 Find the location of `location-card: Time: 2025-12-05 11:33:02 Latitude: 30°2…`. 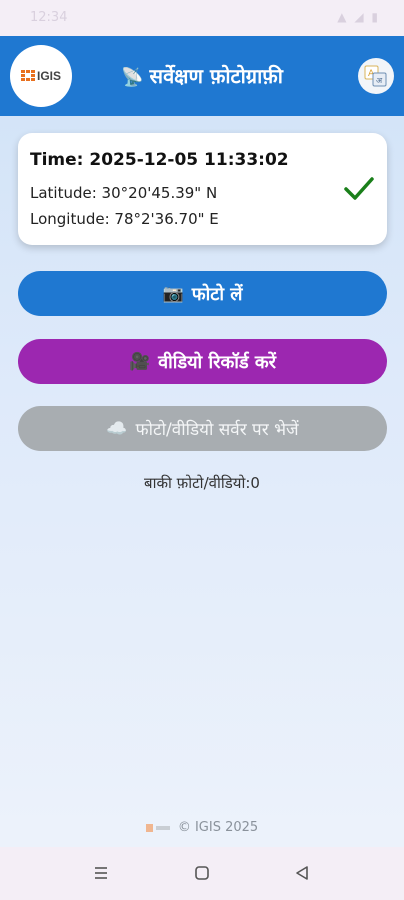

location-card: Time: 2025-12-05 11:33:02 Latitude: 30°2… is located at coordinates (202, 189).